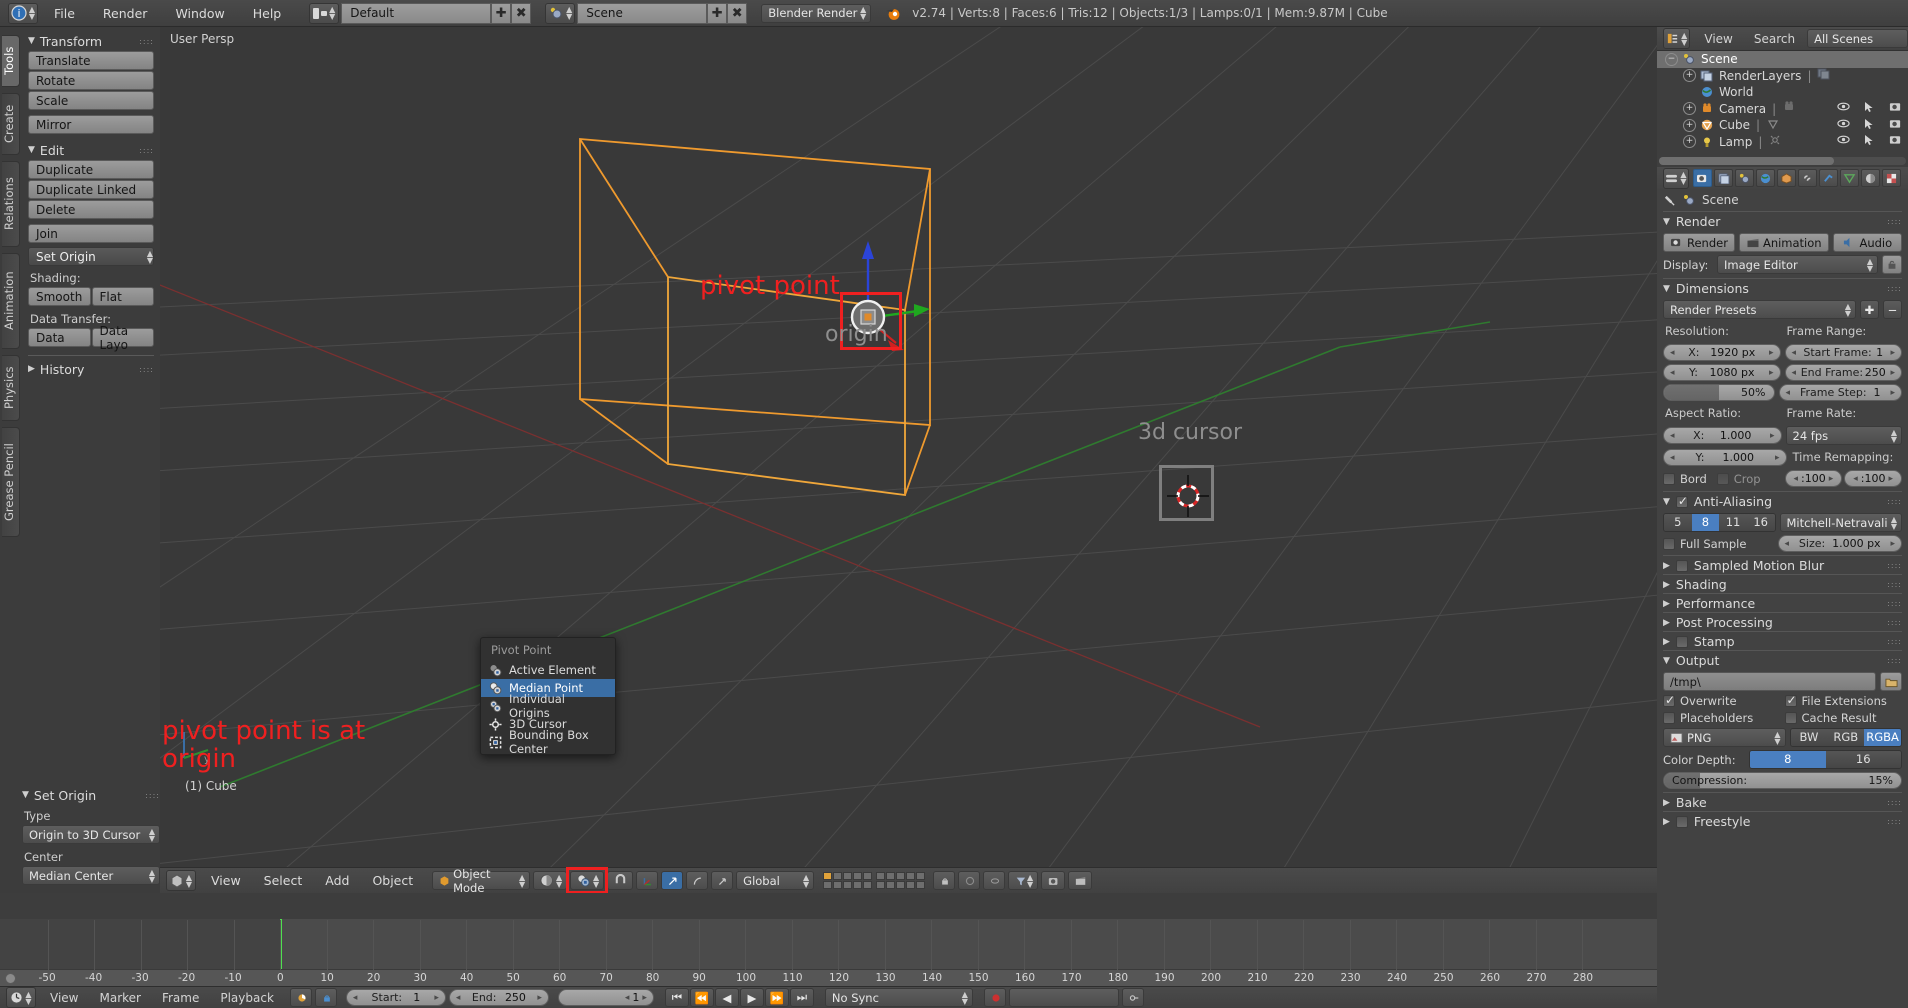 The width and height of the screenshot is (1908, 1008). Describe the element at coordinates (726, 997) in the screenshot. I see `play-reverse-button: ◀` at that location.